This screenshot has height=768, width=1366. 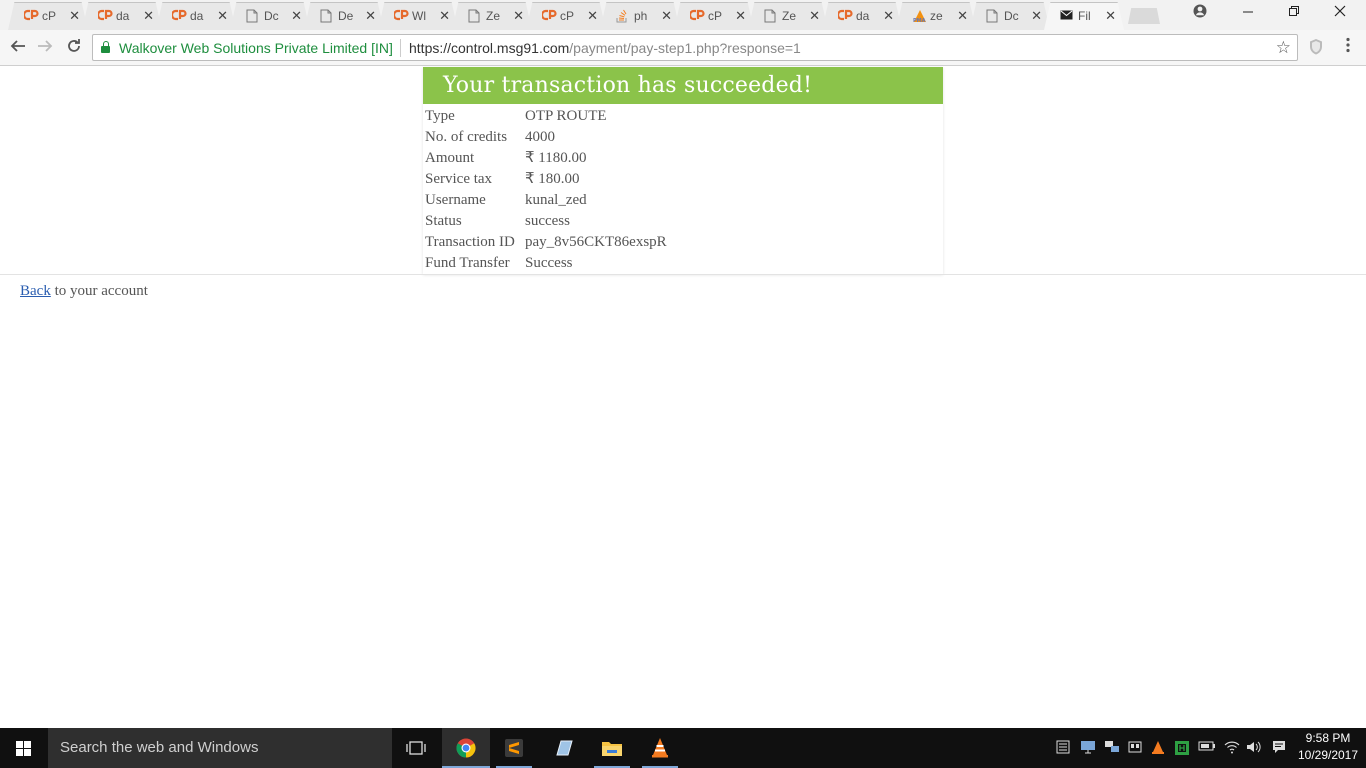 I want to click on start-button, so click(x=24, y=748).